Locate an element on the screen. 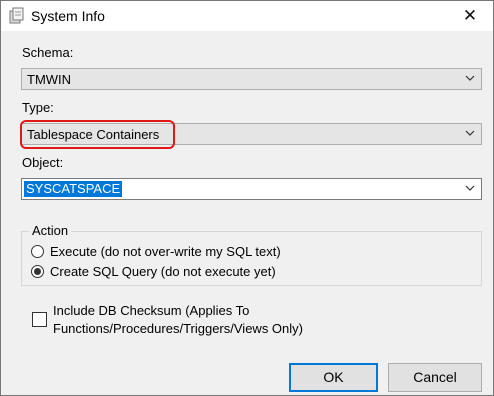  schema-select: TMWIN is located at coordinates (251, 79).